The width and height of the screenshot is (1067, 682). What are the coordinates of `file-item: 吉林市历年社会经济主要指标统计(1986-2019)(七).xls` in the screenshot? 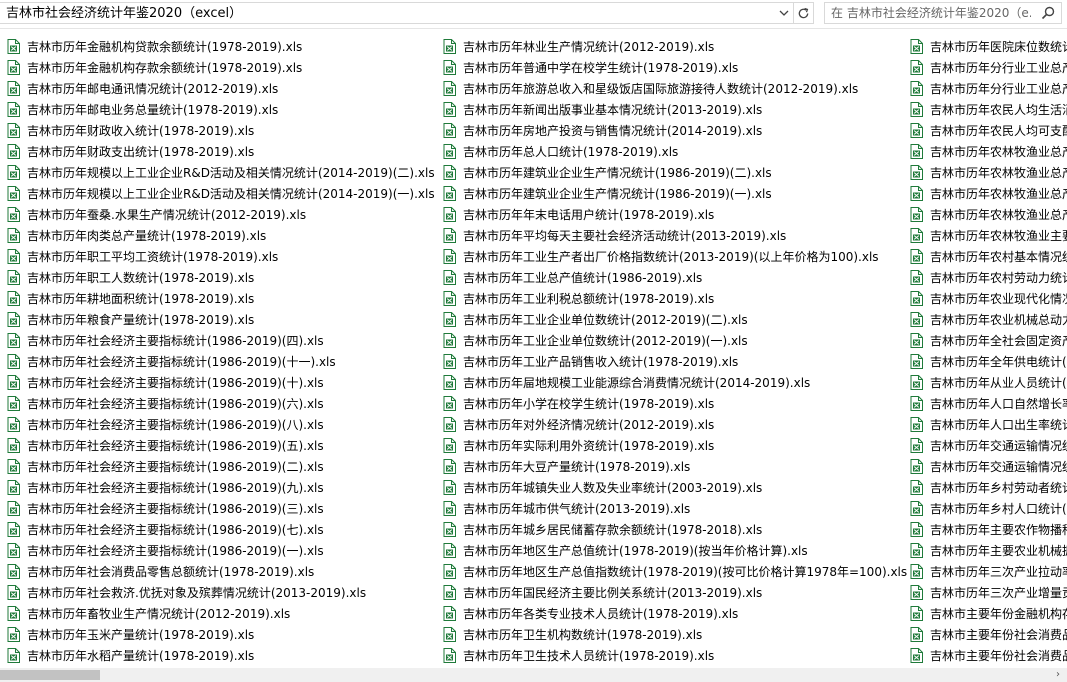 It's located at (221, 529).